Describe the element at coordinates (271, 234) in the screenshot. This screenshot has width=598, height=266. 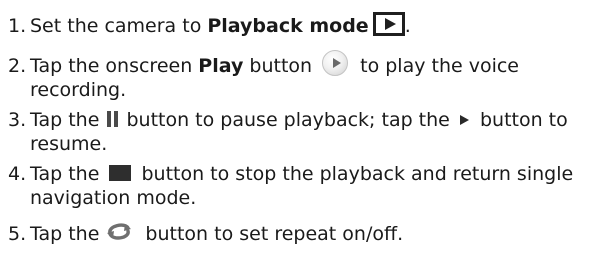
I see `step-text: button to set repeat on/off.` at that location.